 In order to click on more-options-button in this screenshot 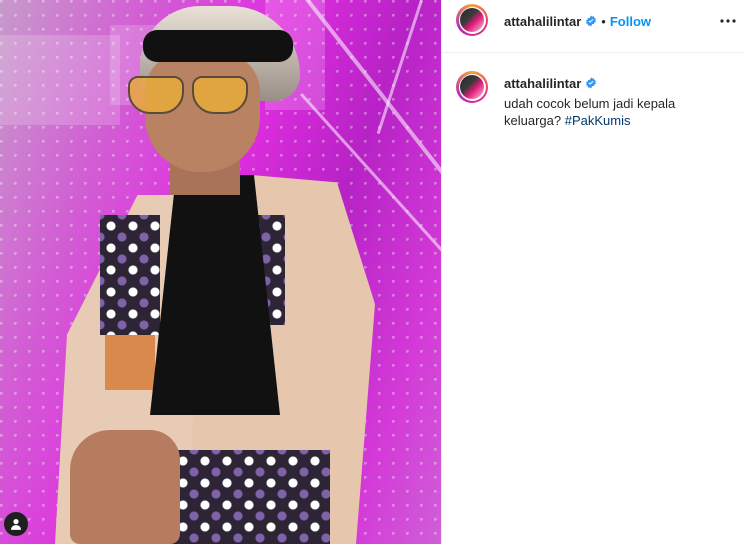, I will do `click(728, 21)`.